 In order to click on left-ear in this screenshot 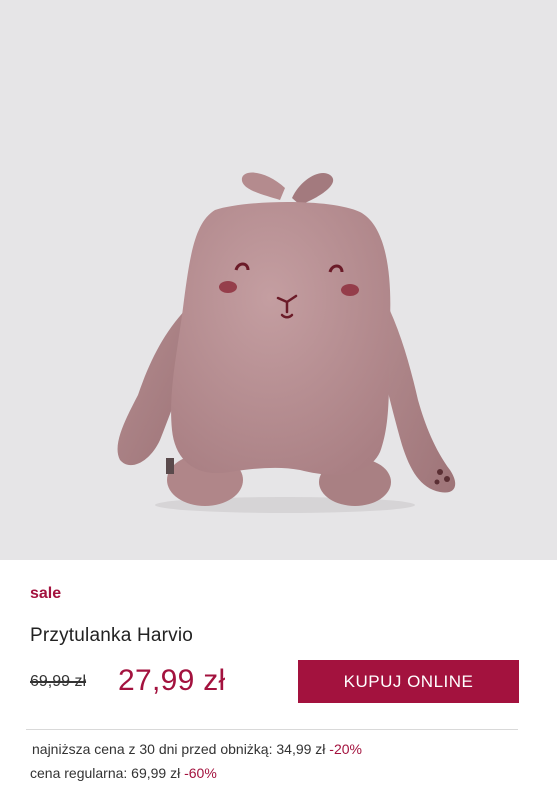, I will do `click(263, 186)`.